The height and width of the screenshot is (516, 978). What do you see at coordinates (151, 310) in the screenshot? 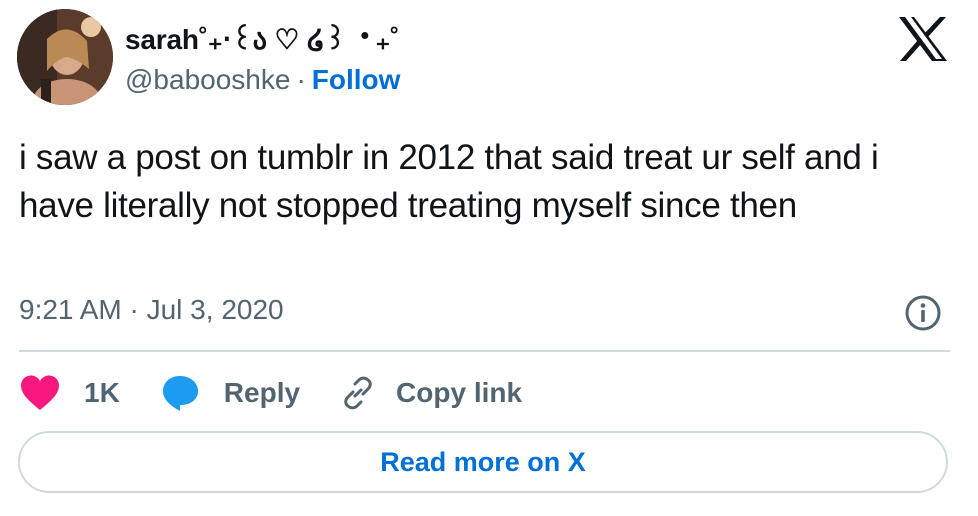
I see `tweet-timestamp: 9:21 AM · Jul 3, 2020` at bounding box center [151, 310].